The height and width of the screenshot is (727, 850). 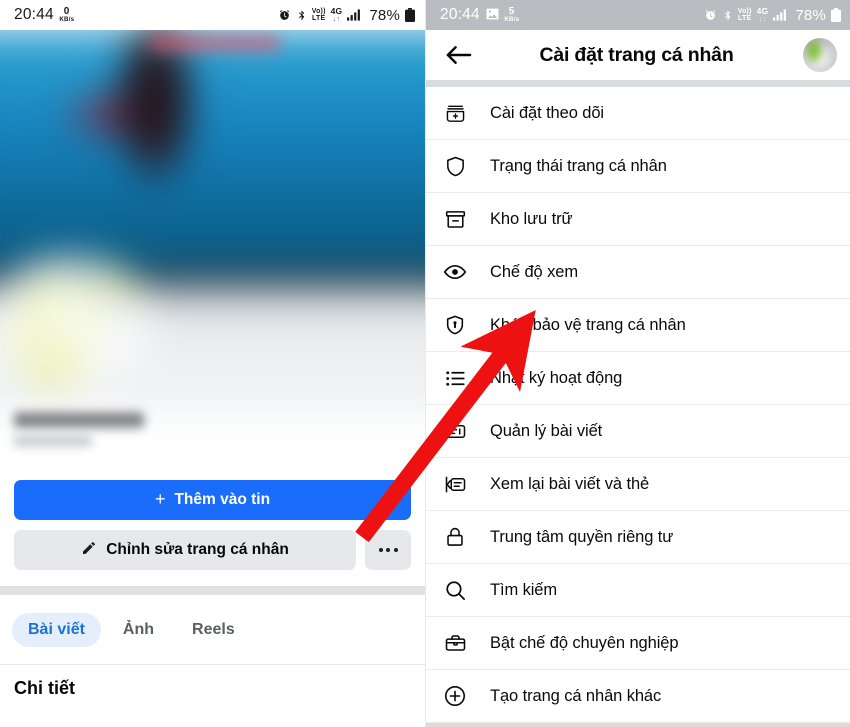 What do you see at coordinates (455, 378) in the screenshot?
I see `activity-log-icon` at bounding box center [455, 378].